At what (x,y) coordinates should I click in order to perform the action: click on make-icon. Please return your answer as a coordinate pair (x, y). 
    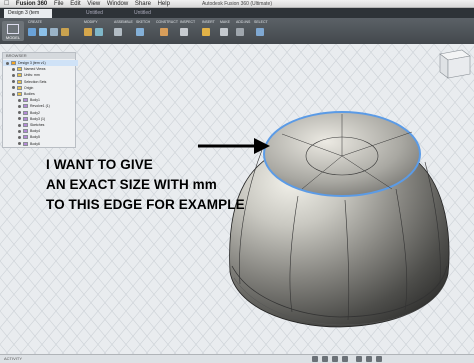
    Looking at the image, I should click on (224, 32).